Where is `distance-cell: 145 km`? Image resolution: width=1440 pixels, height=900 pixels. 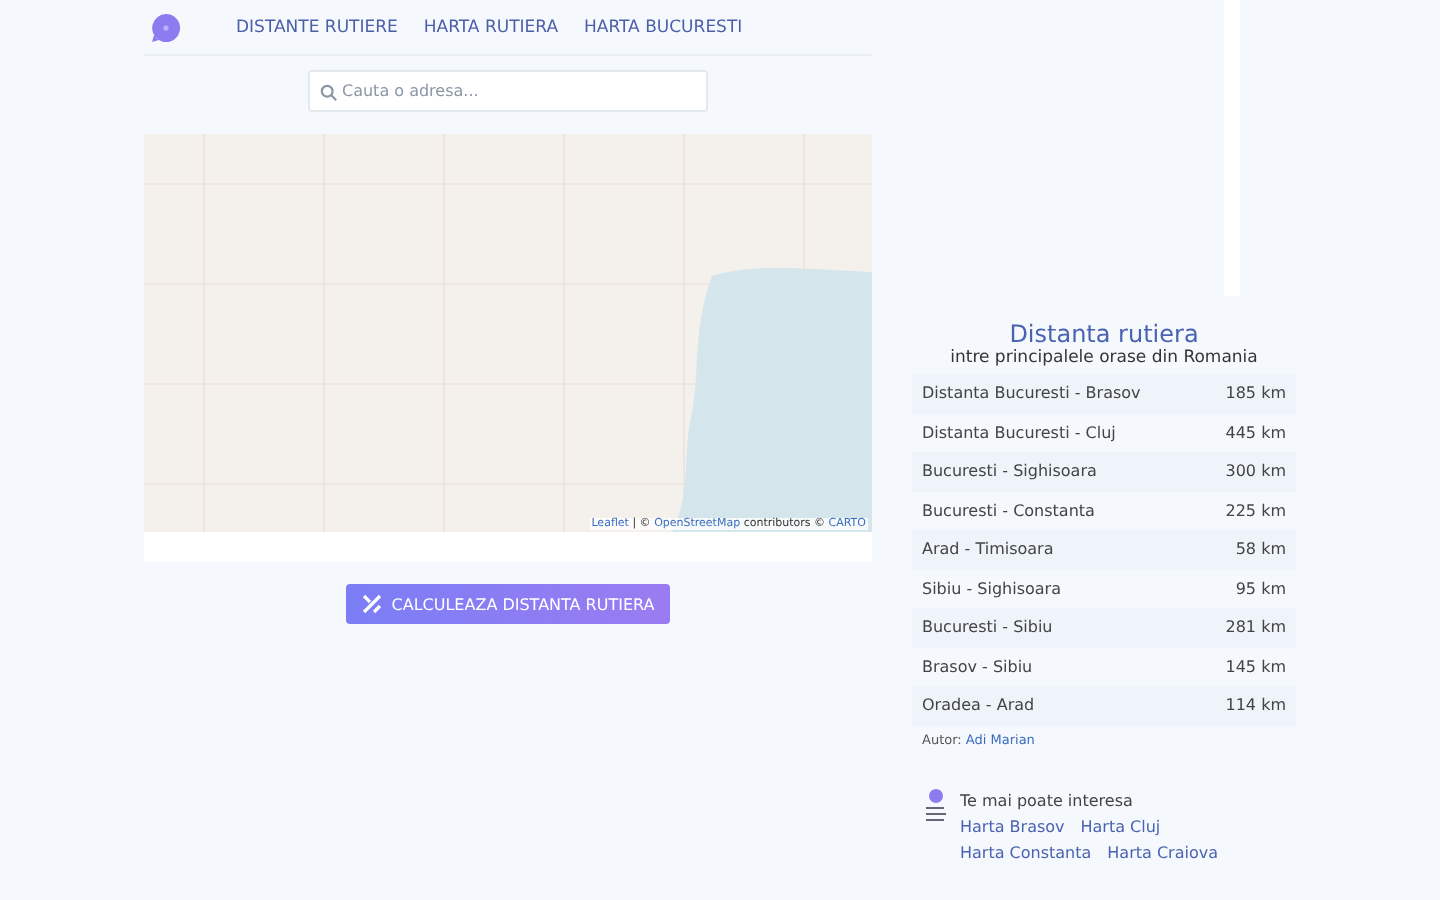 distance-cell: 145 km is located at coordinates (1255, 666).